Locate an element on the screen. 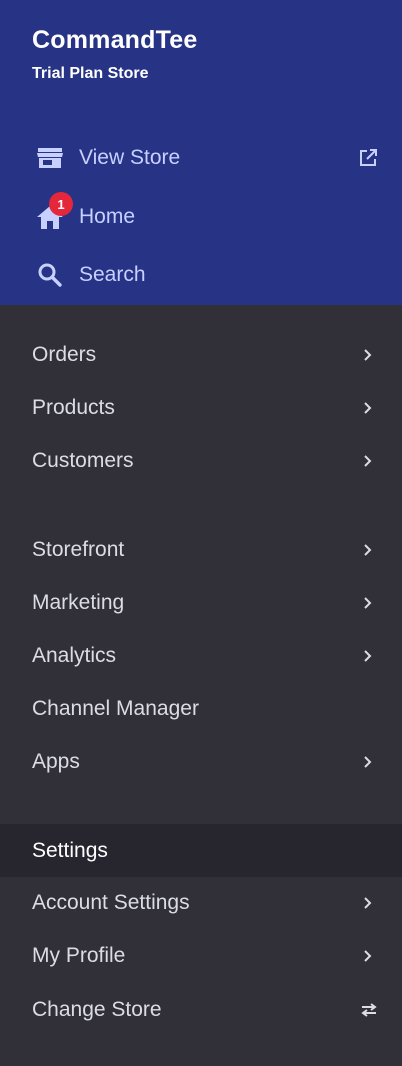  nav-item-account-settings: Account Settings is located at coordinates (201, 903).